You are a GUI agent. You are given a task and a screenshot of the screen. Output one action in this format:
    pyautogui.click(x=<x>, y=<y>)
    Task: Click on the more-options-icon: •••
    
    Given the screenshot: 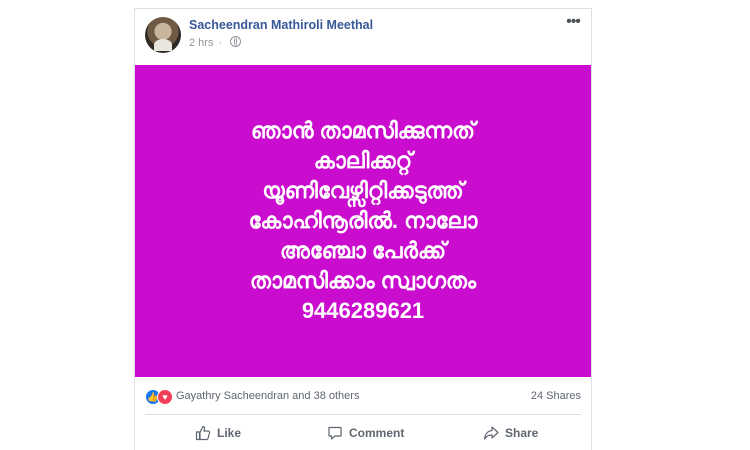 What is the action you would take?
    pyautogui.click(x=573, y=23)
    